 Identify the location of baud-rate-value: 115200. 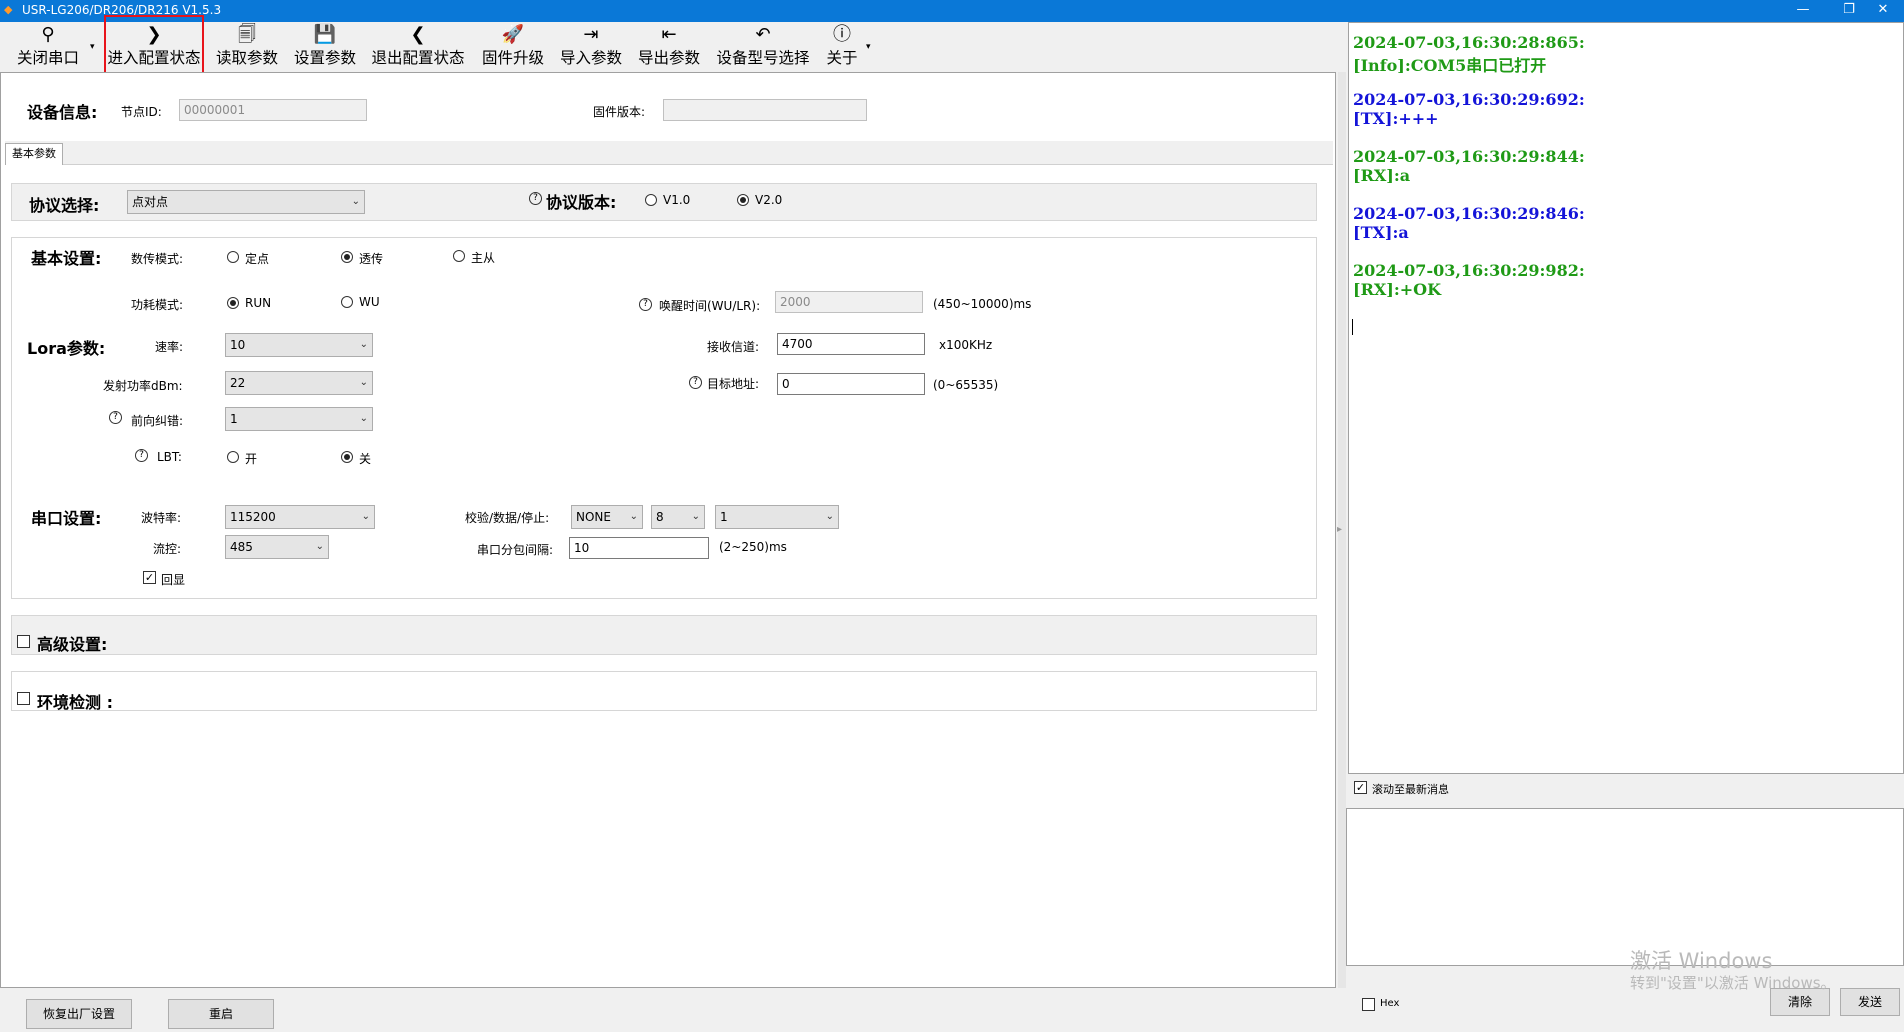
(253, 517).